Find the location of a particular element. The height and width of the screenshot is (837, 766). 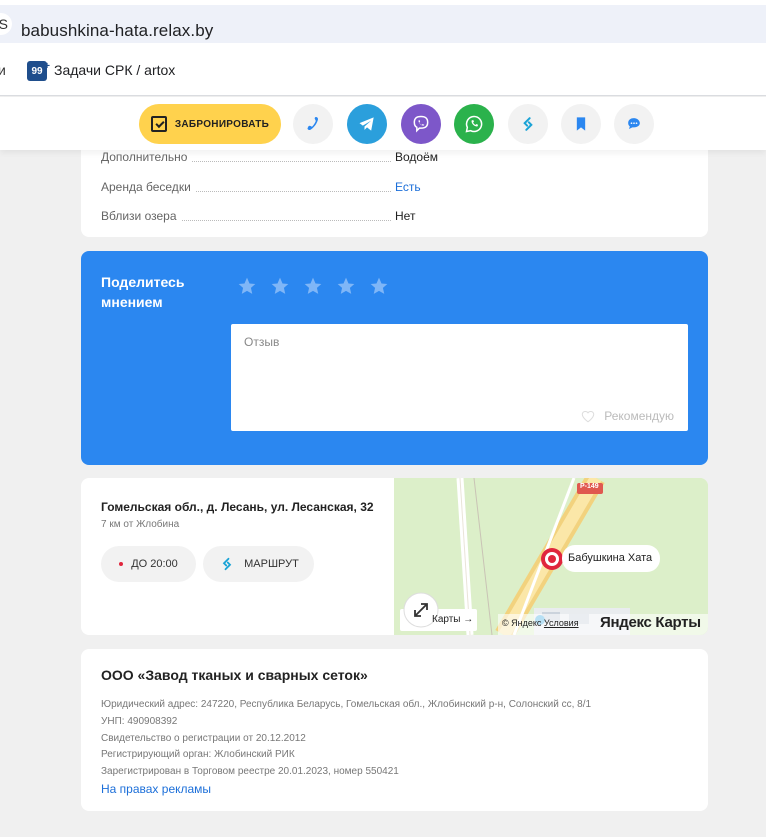

map-canvas is located at coordinates (551, 556).